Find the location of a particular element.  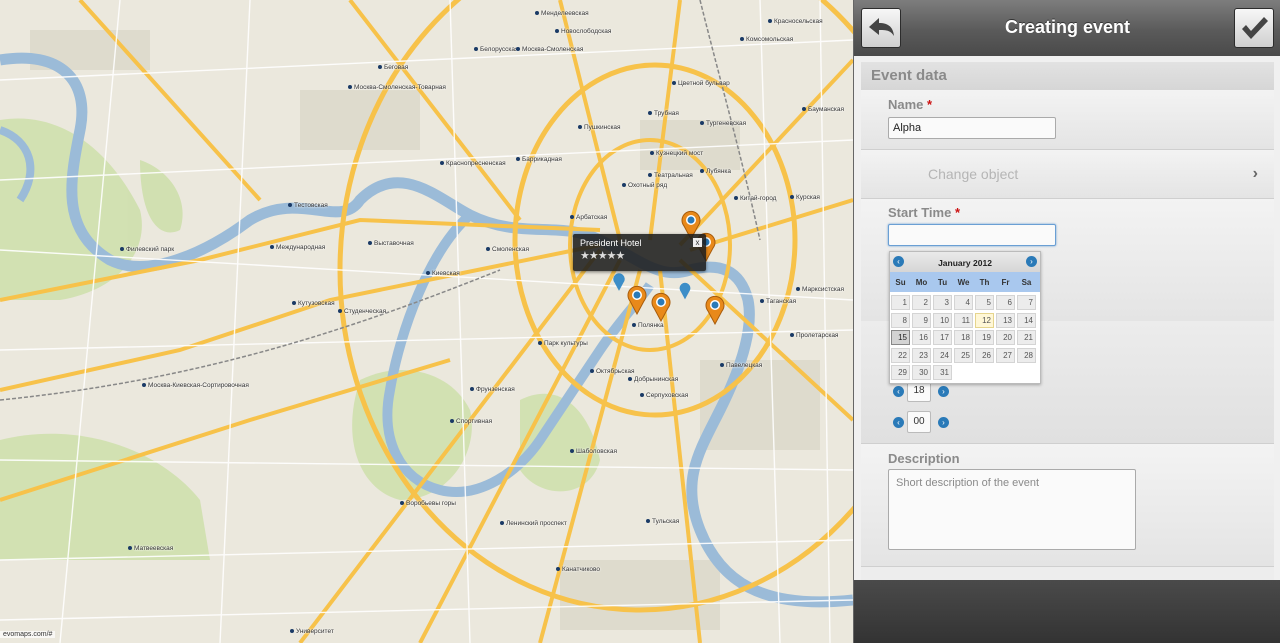

back-arrow-icon is located at coordinates (881, 27).